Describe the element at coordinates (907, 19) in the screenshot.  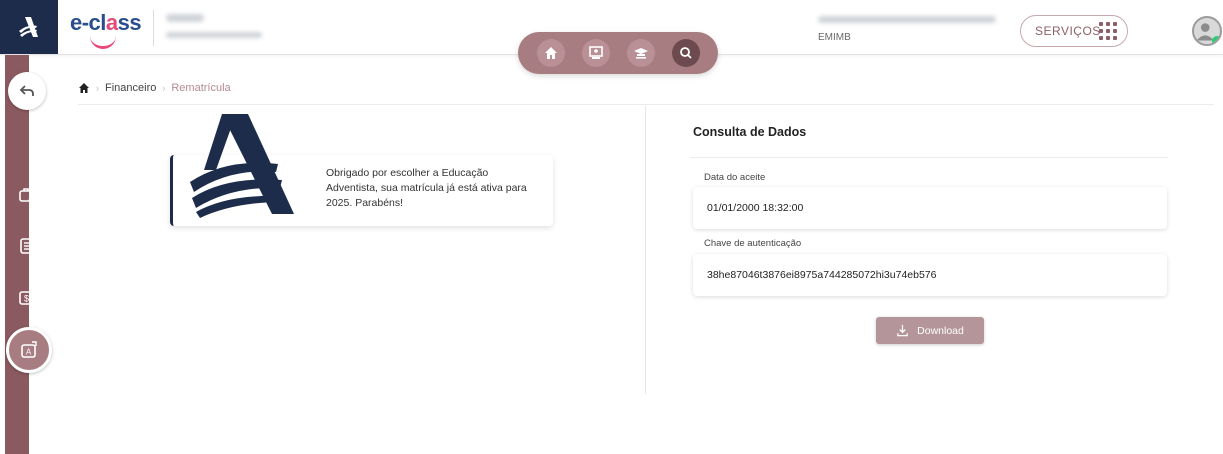
I see `user-name-blurred` at that location.